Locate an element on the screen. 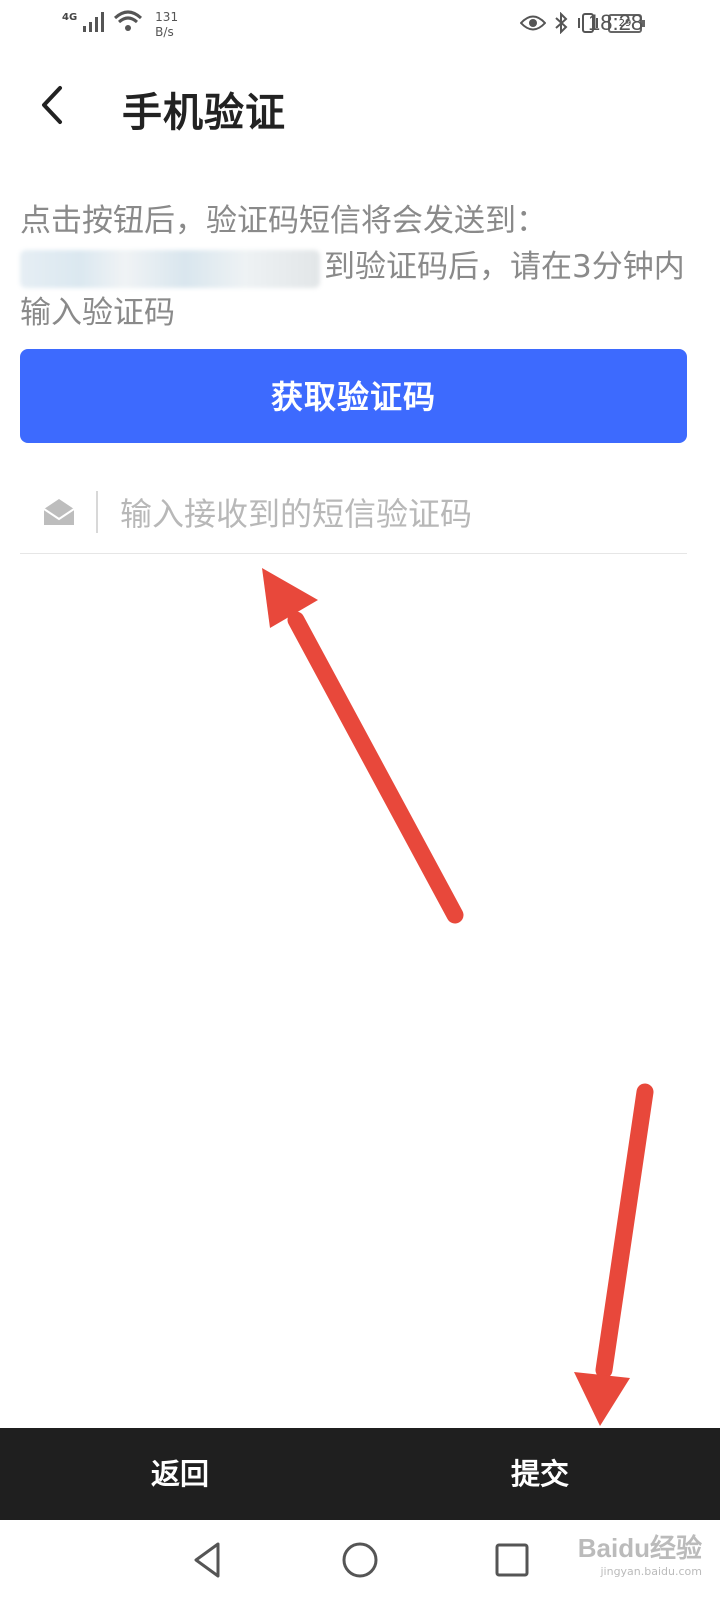  bottom-action-bar: 返回 提交 is located at coordinates (360, 1474).